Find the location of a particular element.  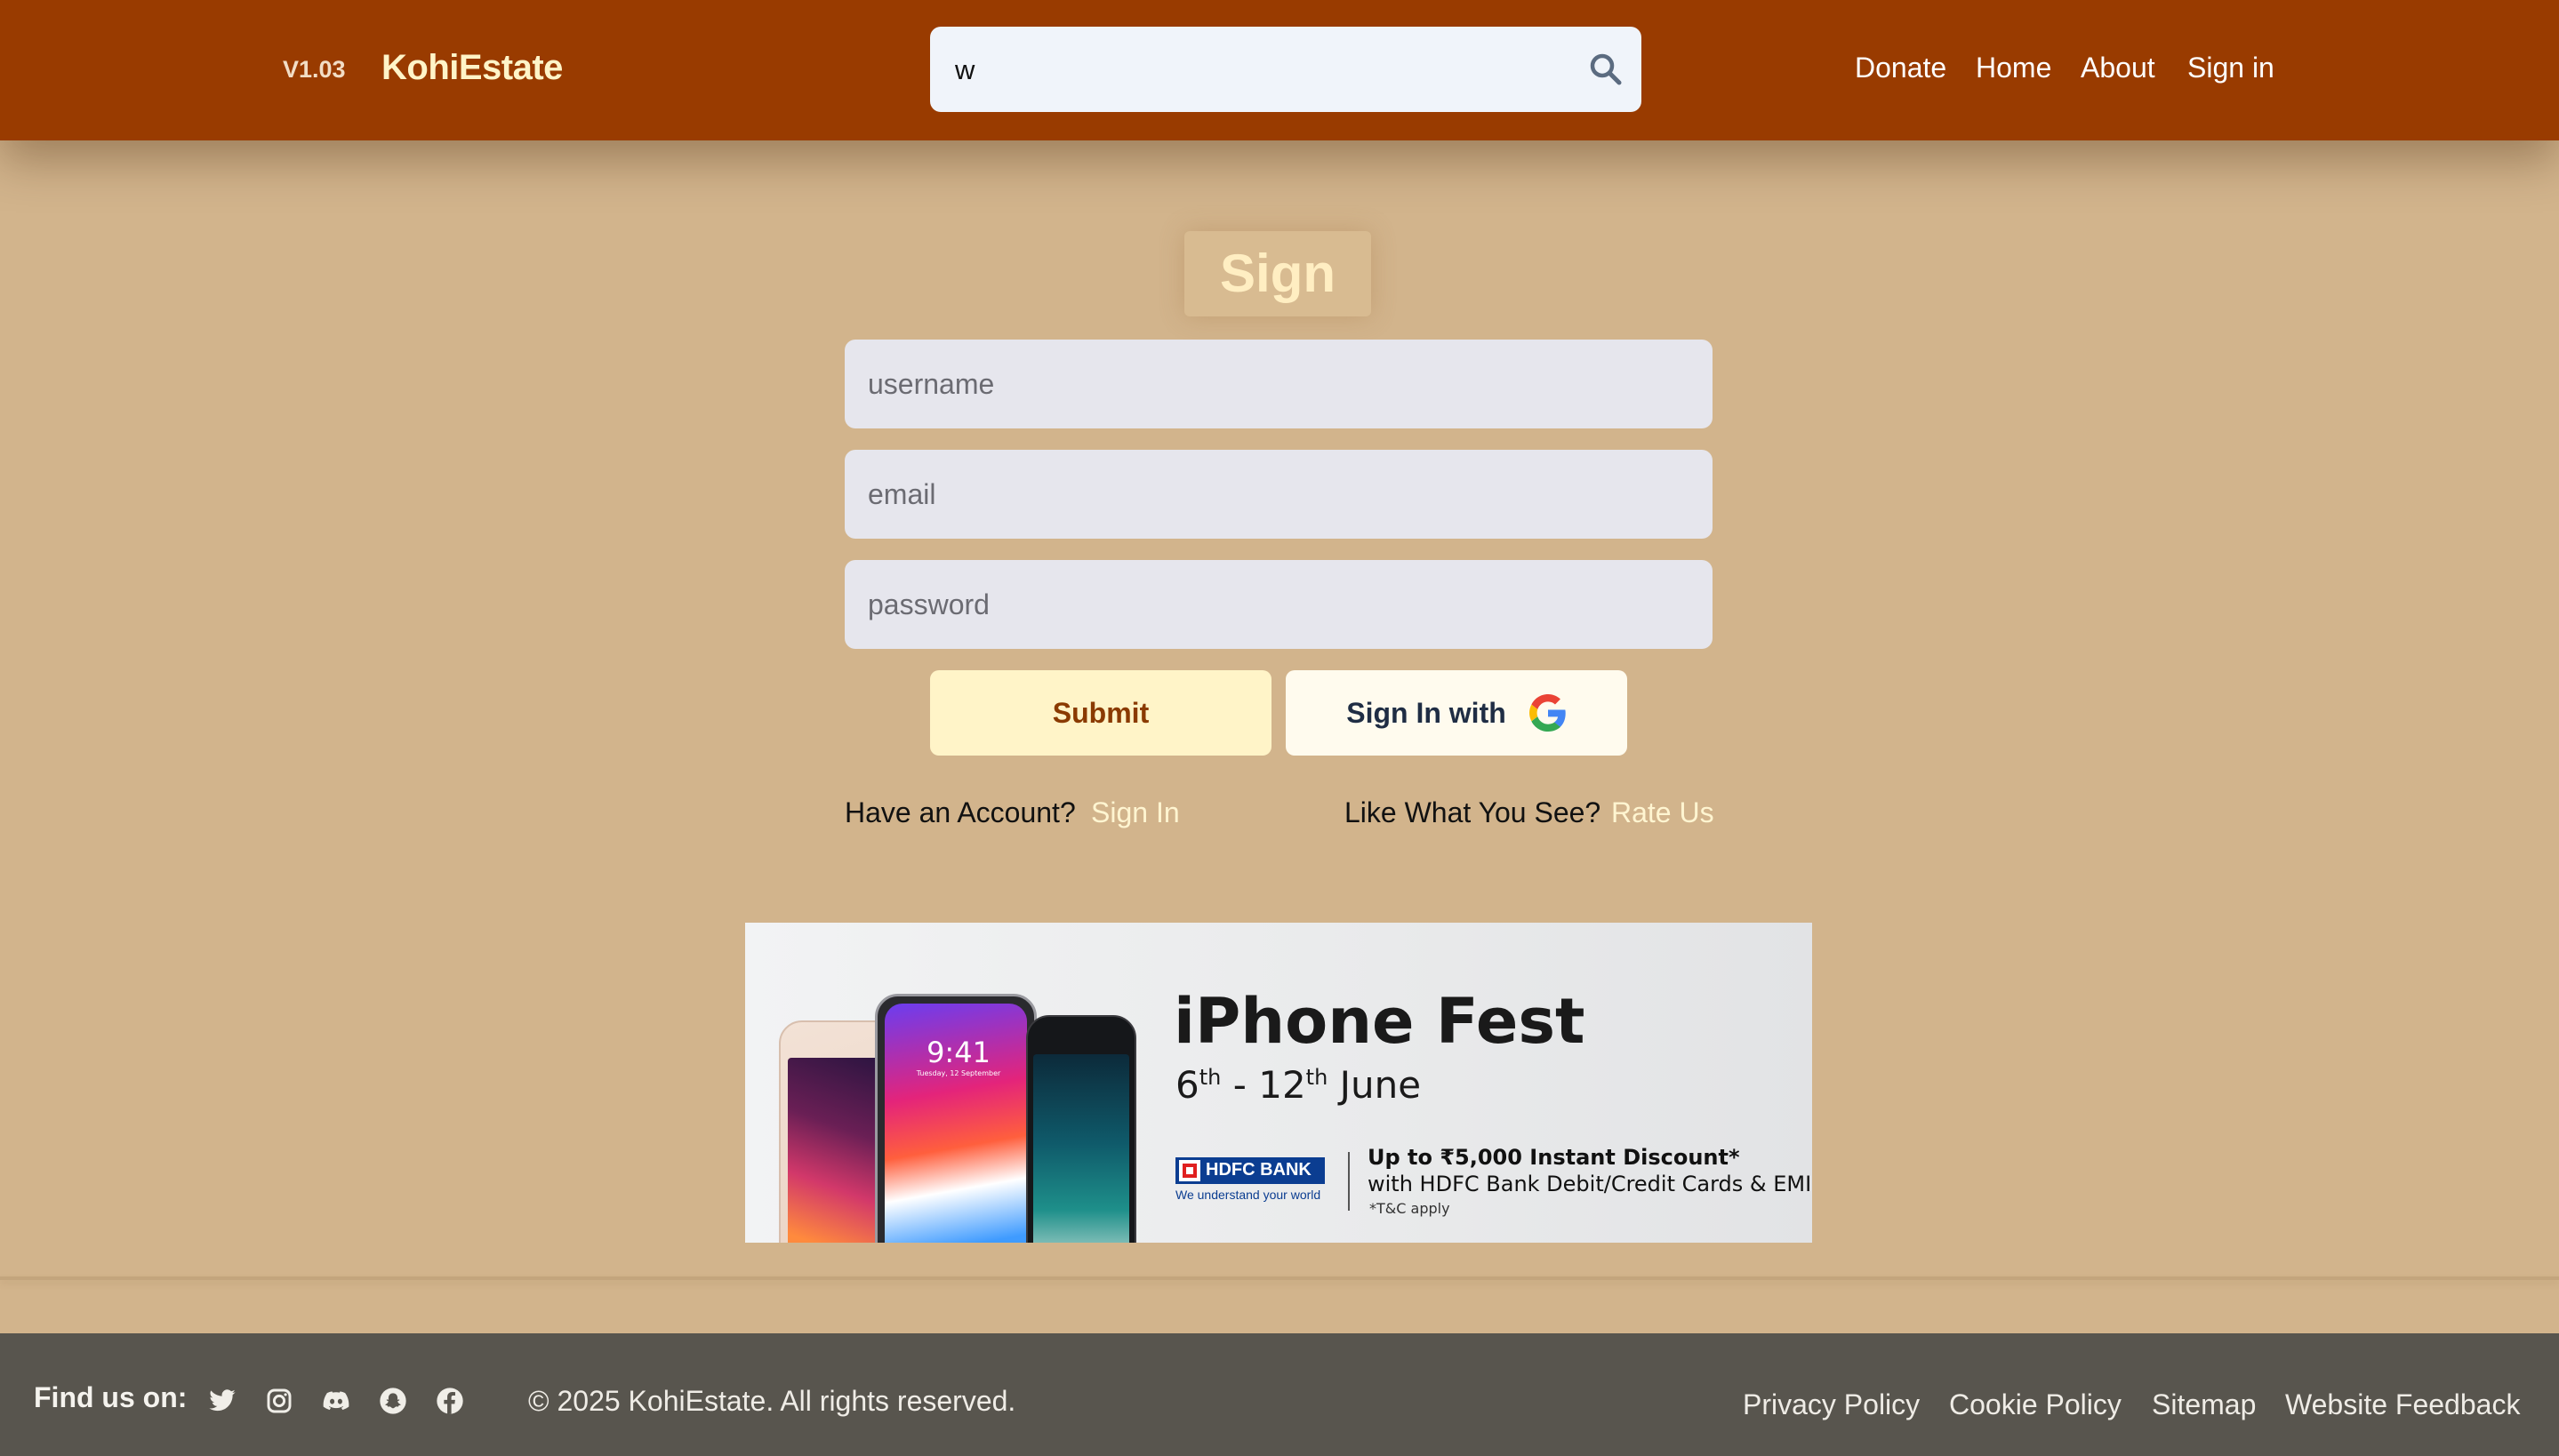

website-feedback-link: Website Feedback is located at coordinates (2402, 1404).